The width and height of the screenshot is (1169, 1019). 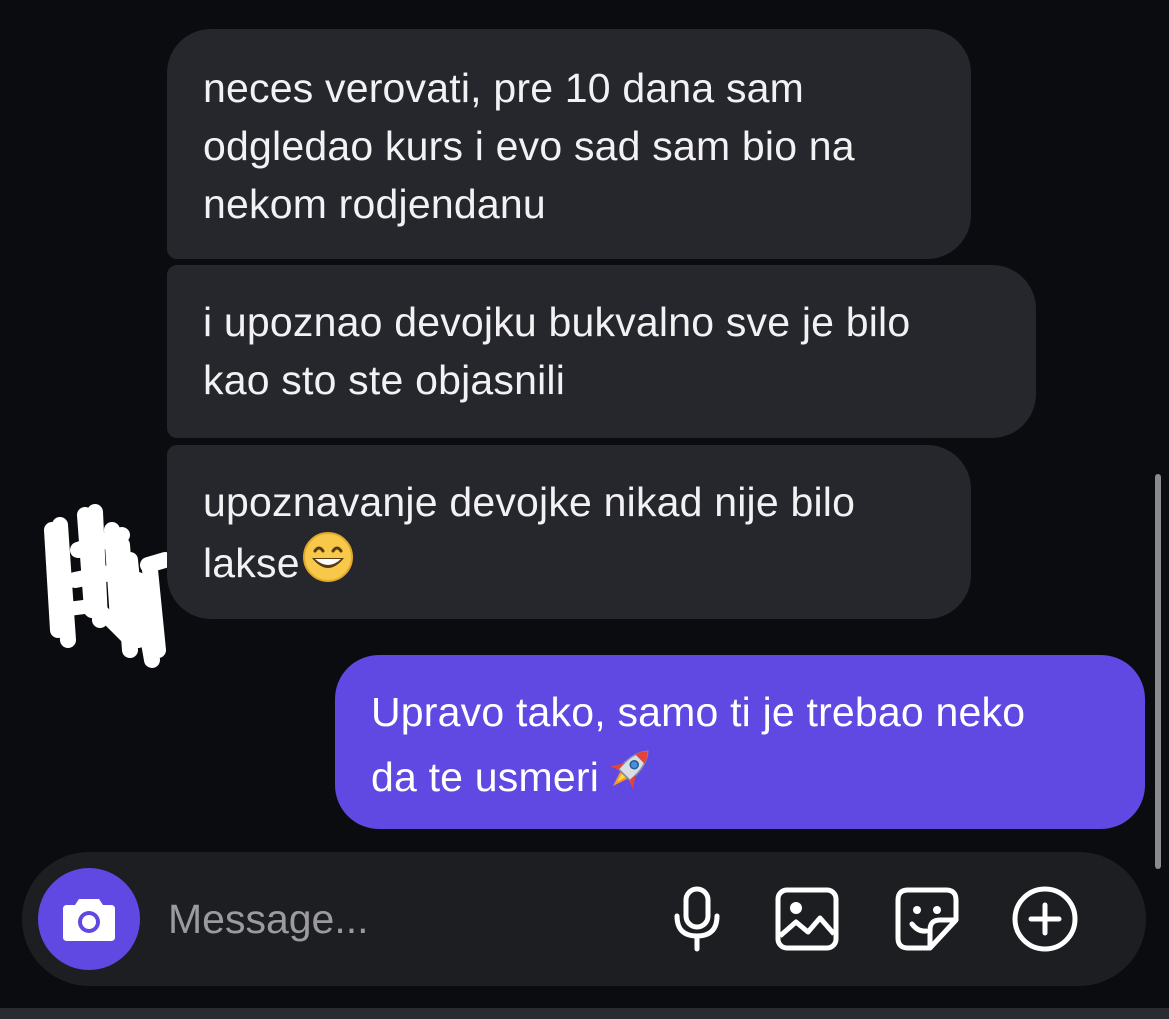 I want to click on camera-button, so click(x=89, y=919).